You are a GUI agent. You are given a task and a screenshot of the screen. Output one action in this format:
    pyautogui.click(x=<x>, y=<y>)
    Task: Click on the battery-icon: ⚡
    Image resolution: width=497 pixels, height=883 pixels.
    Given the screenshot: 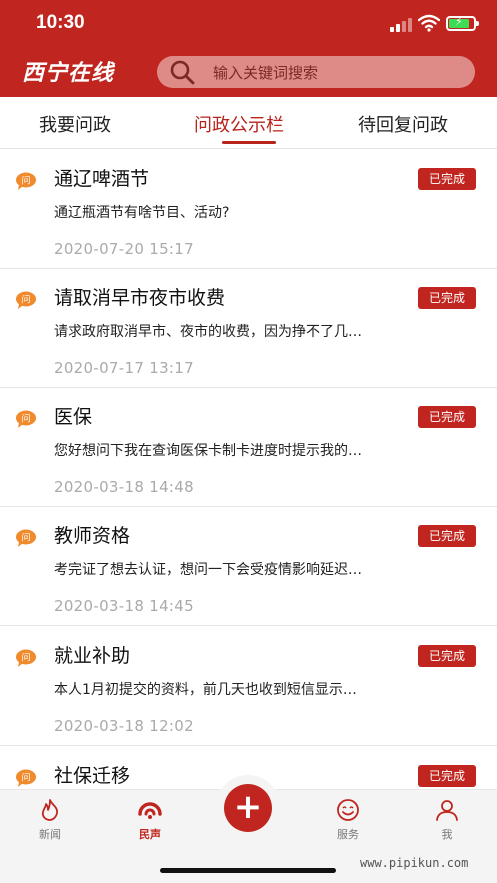 What is the action you would take?
    pyautogui.click(x=462, y=23)
    